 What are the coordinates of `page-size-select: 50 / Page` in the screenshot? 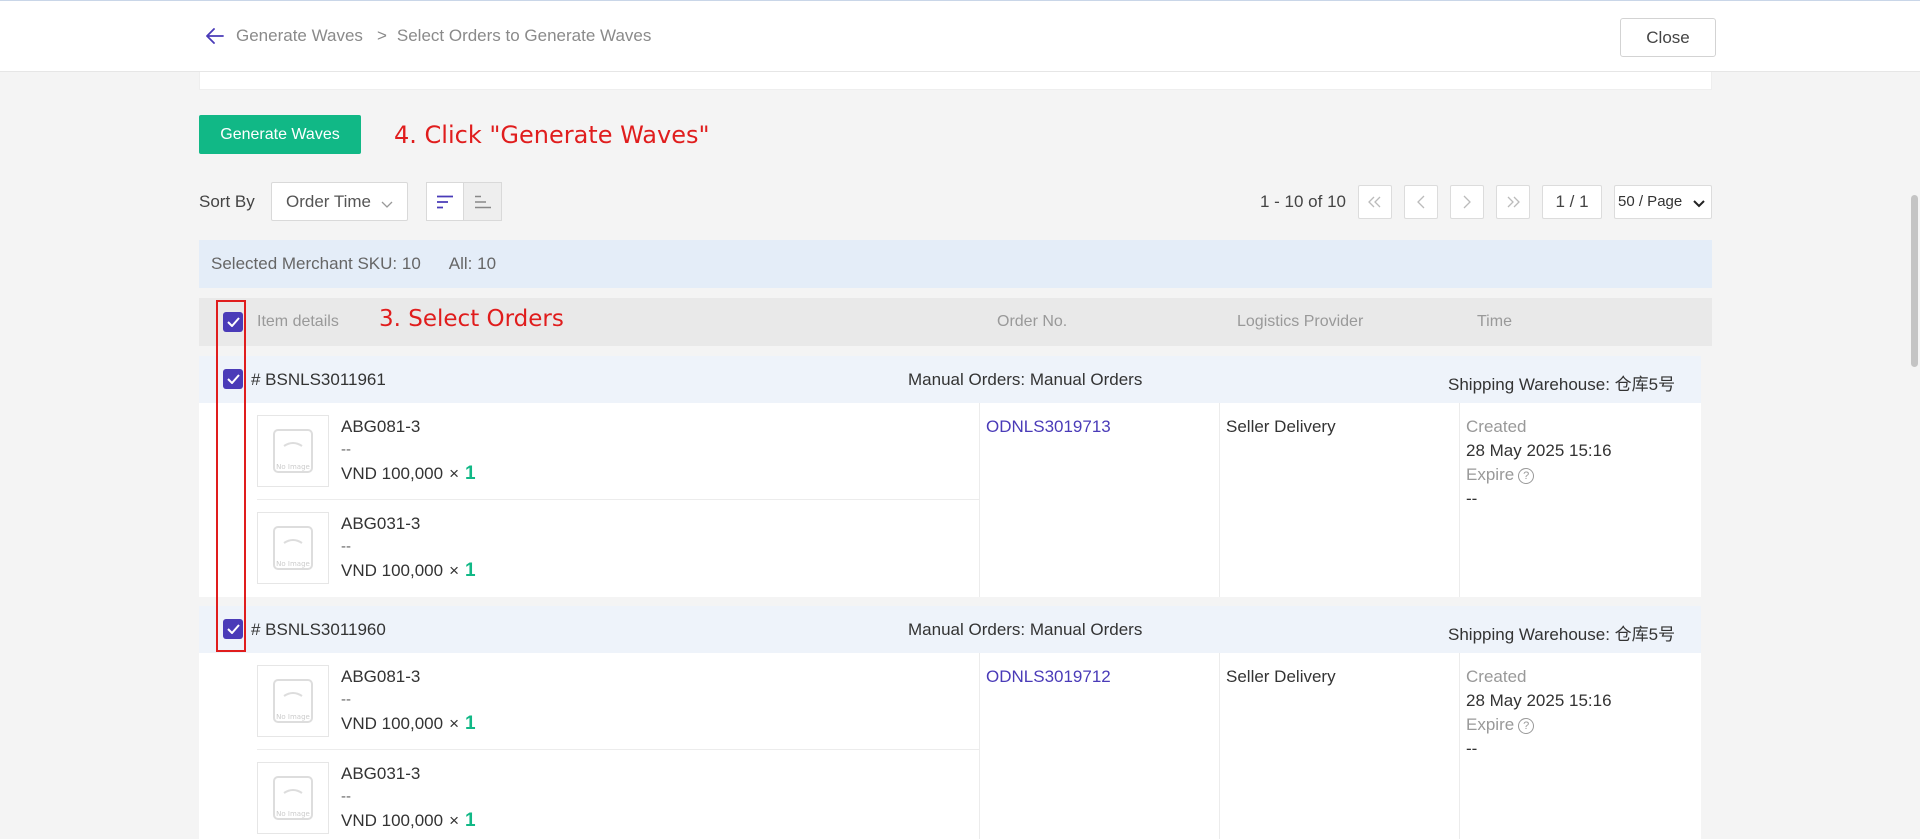 It's located at (1663, 201).